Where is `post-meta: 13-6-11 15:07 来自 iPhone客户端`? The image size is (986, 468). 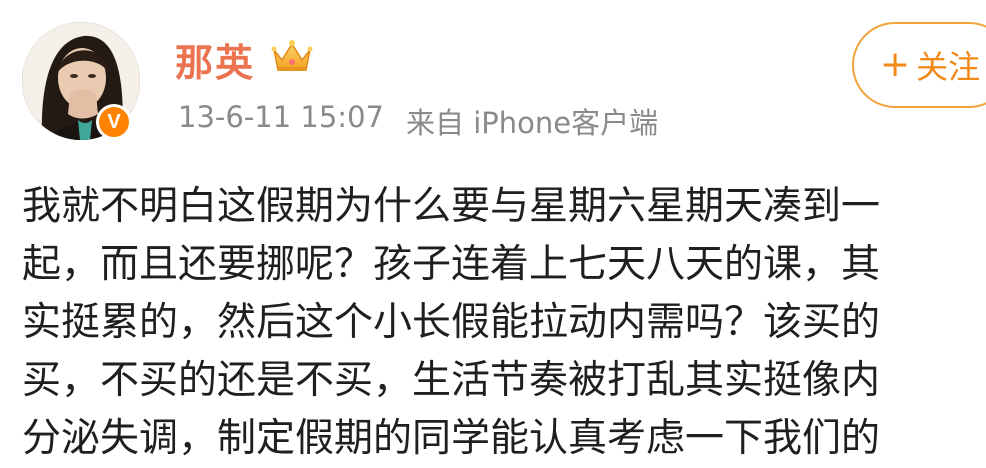
post-meta: 13-6-11 15:07 来自 iPhone客户端 is located at coordinates (418, 121).